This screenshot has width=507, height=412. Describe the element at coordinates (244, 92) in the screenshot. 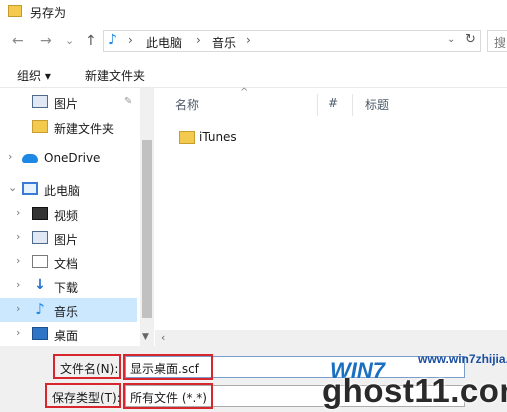

I see `sort-ascending-icon: ^` at that location.